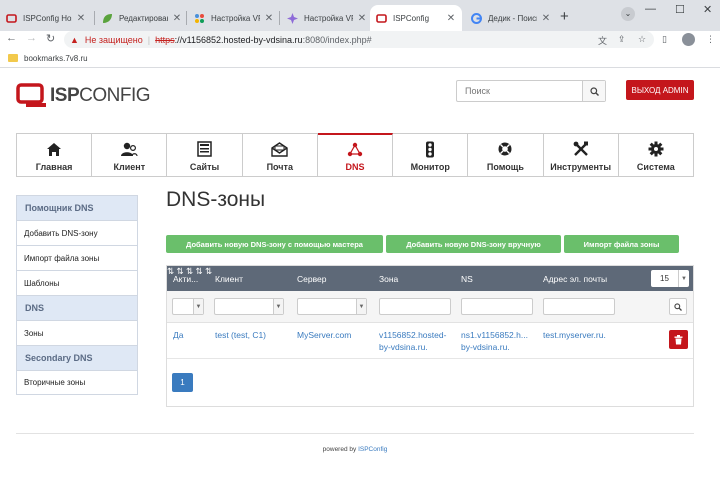 The height and width of the screenshot is (480, 720). Describe the element at coordinates (707, 9) in the screenshot. I see `close-window-icon: ✕` at that location.